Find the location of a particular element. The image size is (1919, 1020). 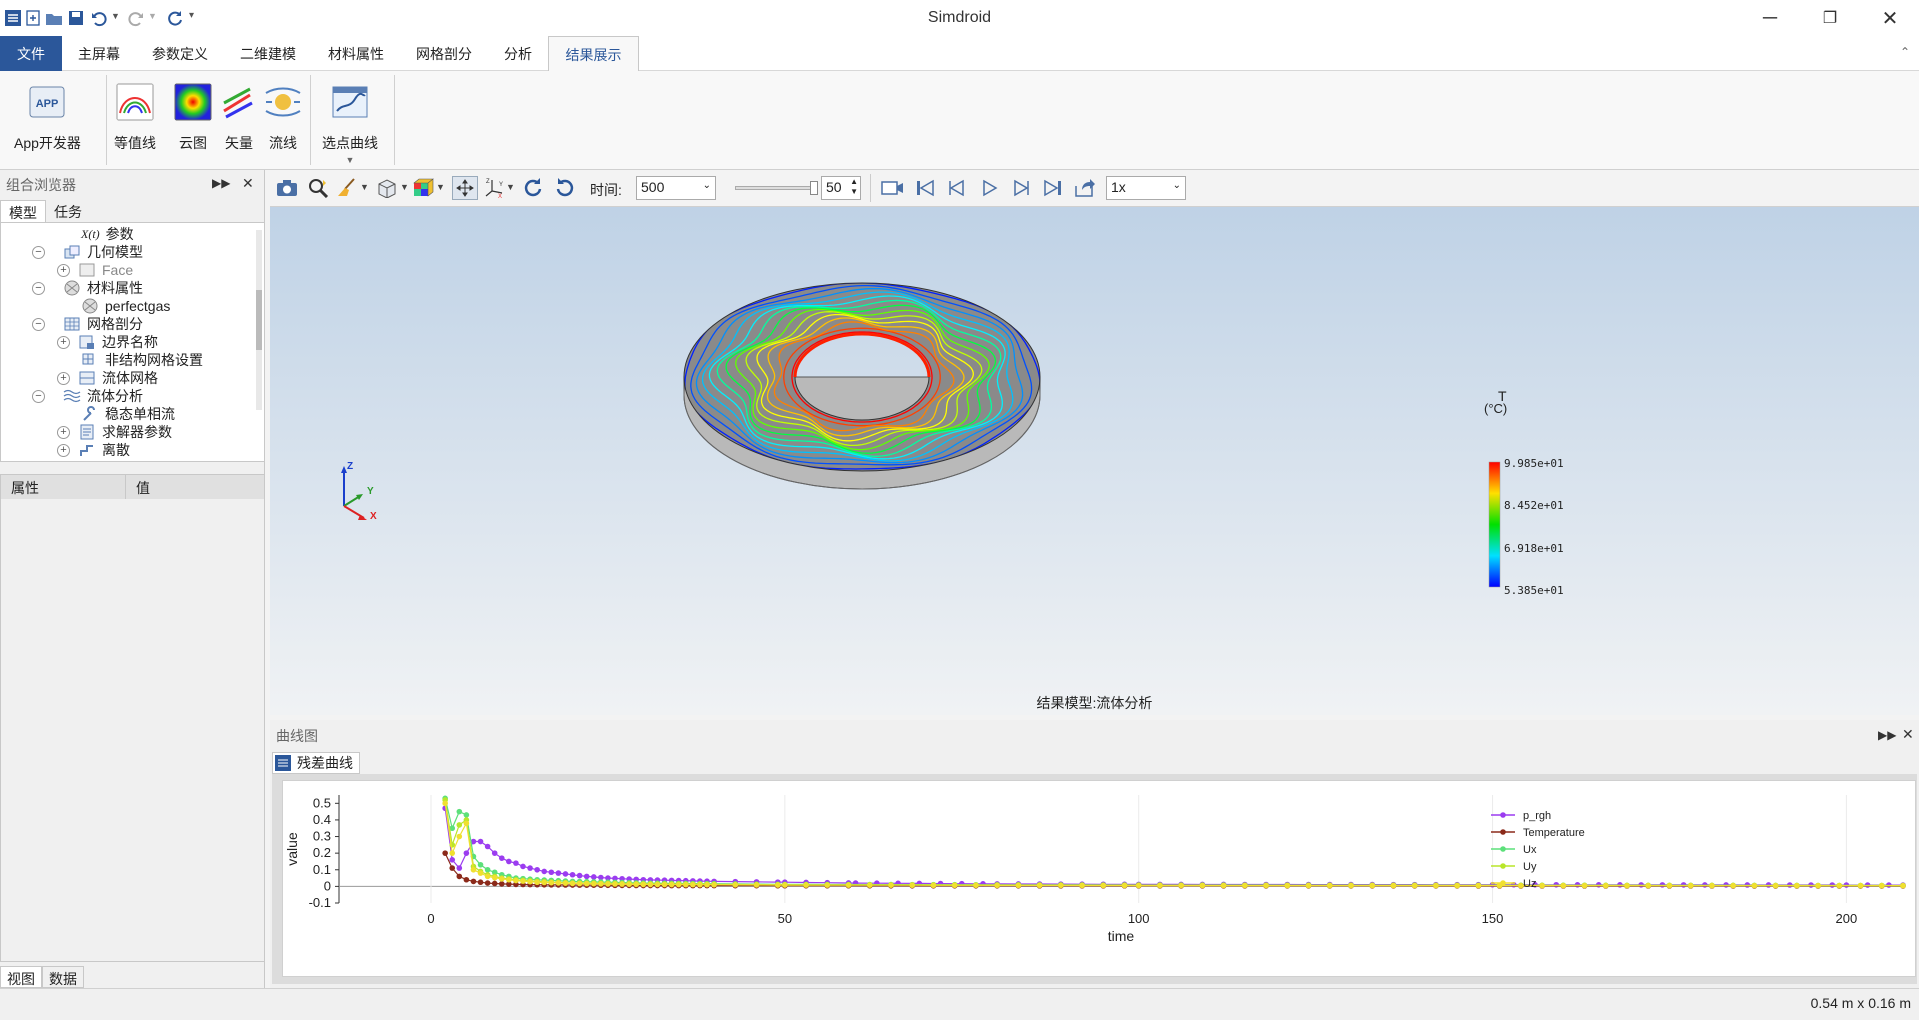

curve-panel-close-icon: ✕ is located at coordinates (1908, 734).